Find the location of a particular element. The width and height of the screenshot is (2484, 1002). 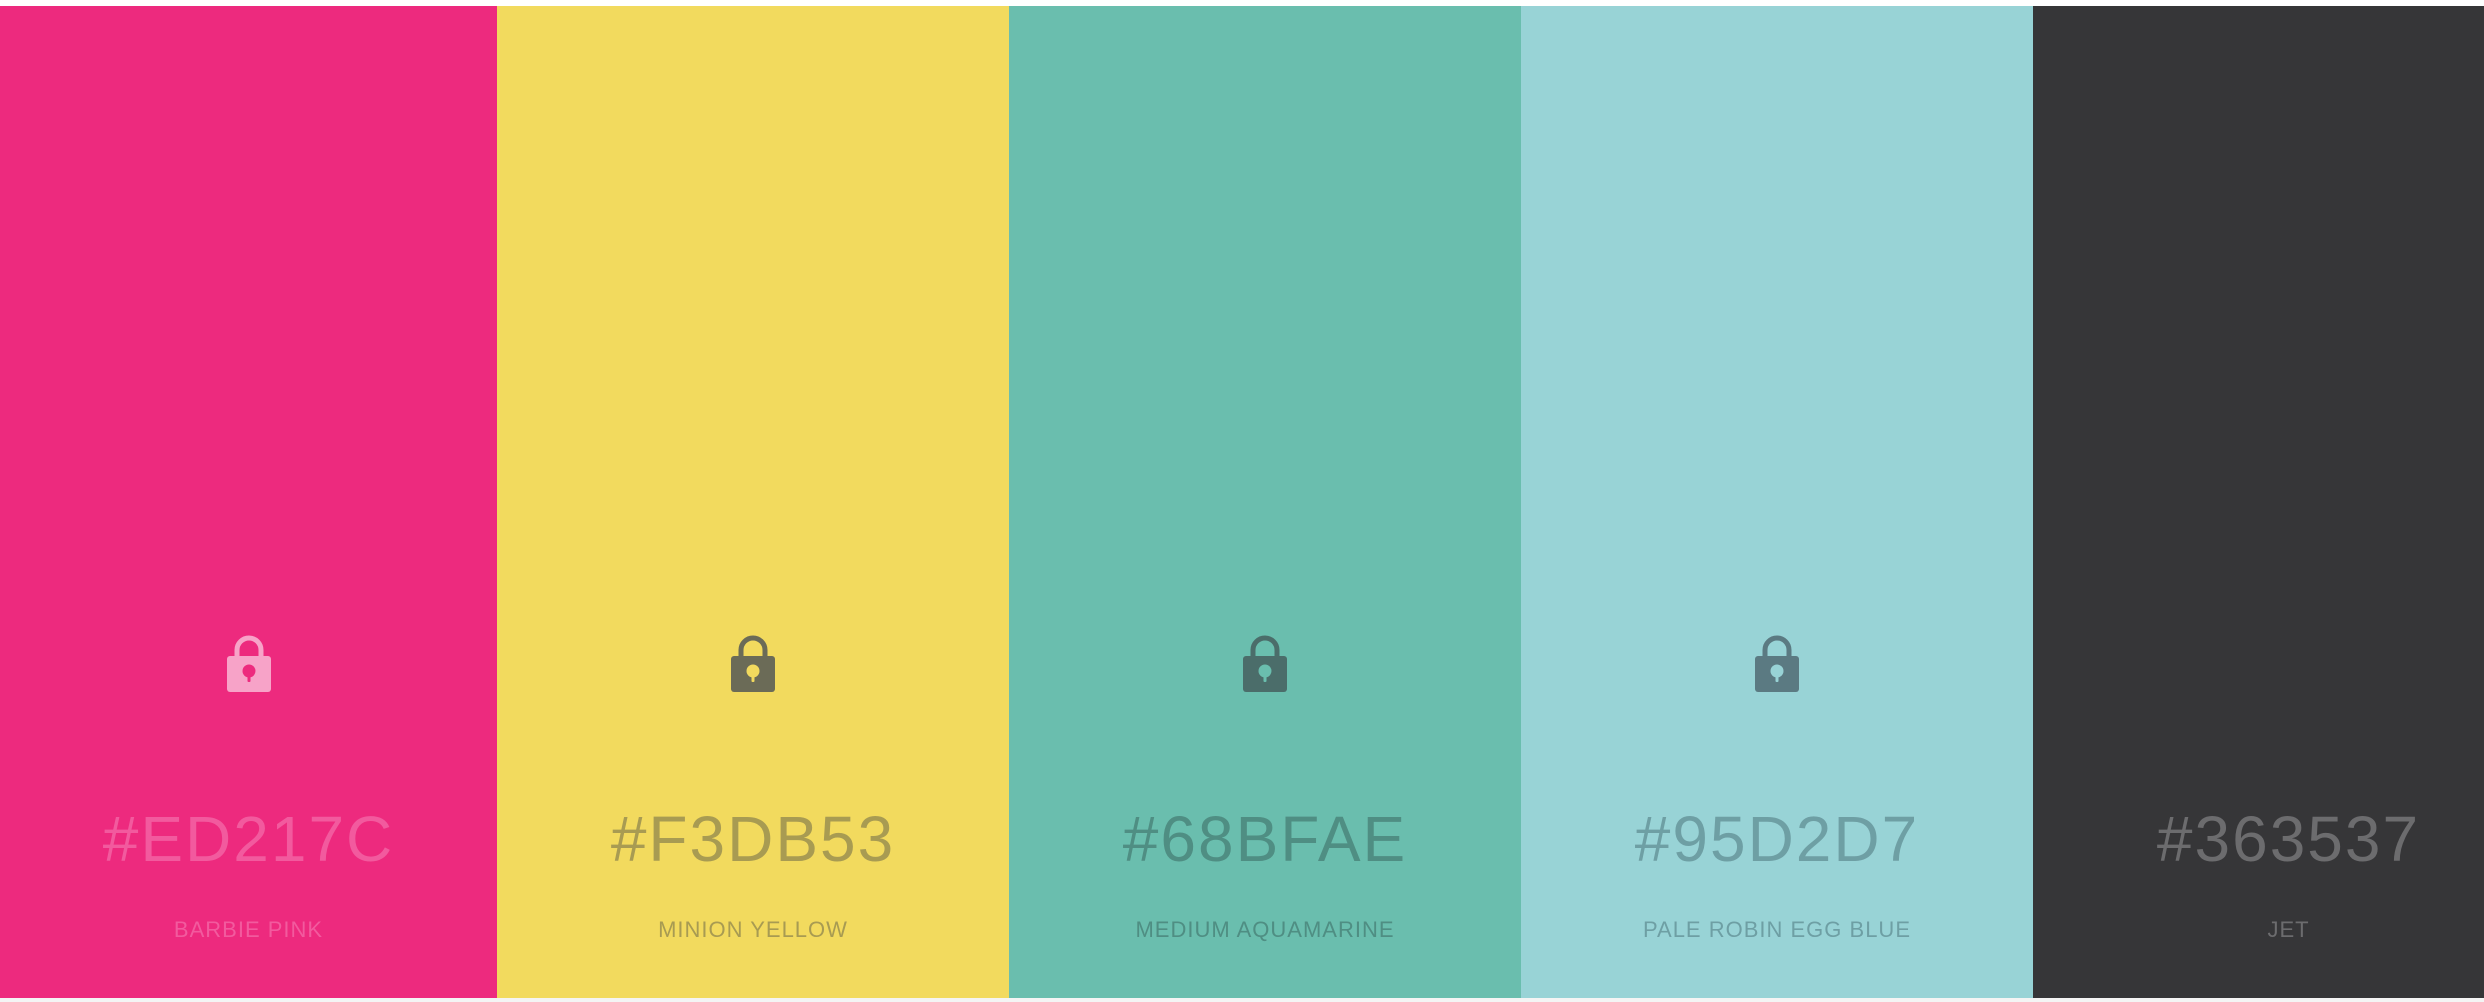

hex-code: #95D2D7 is located at coordinates (1777, 839).